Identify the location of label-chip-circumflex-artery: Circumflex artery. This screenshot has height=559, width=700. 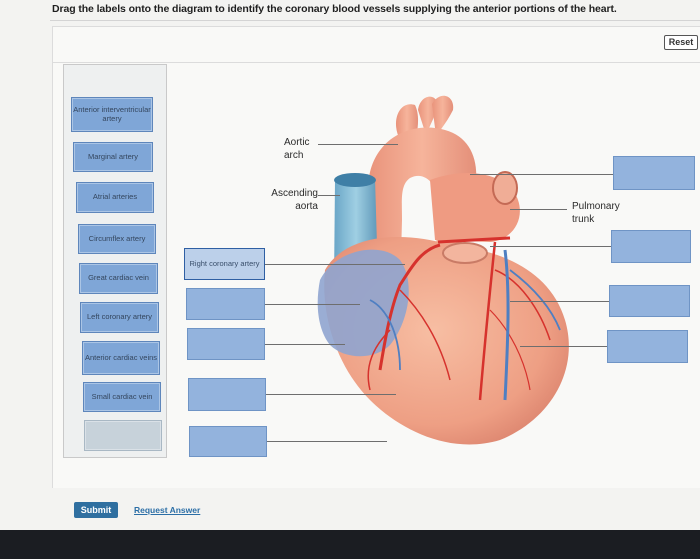
(117, 239).